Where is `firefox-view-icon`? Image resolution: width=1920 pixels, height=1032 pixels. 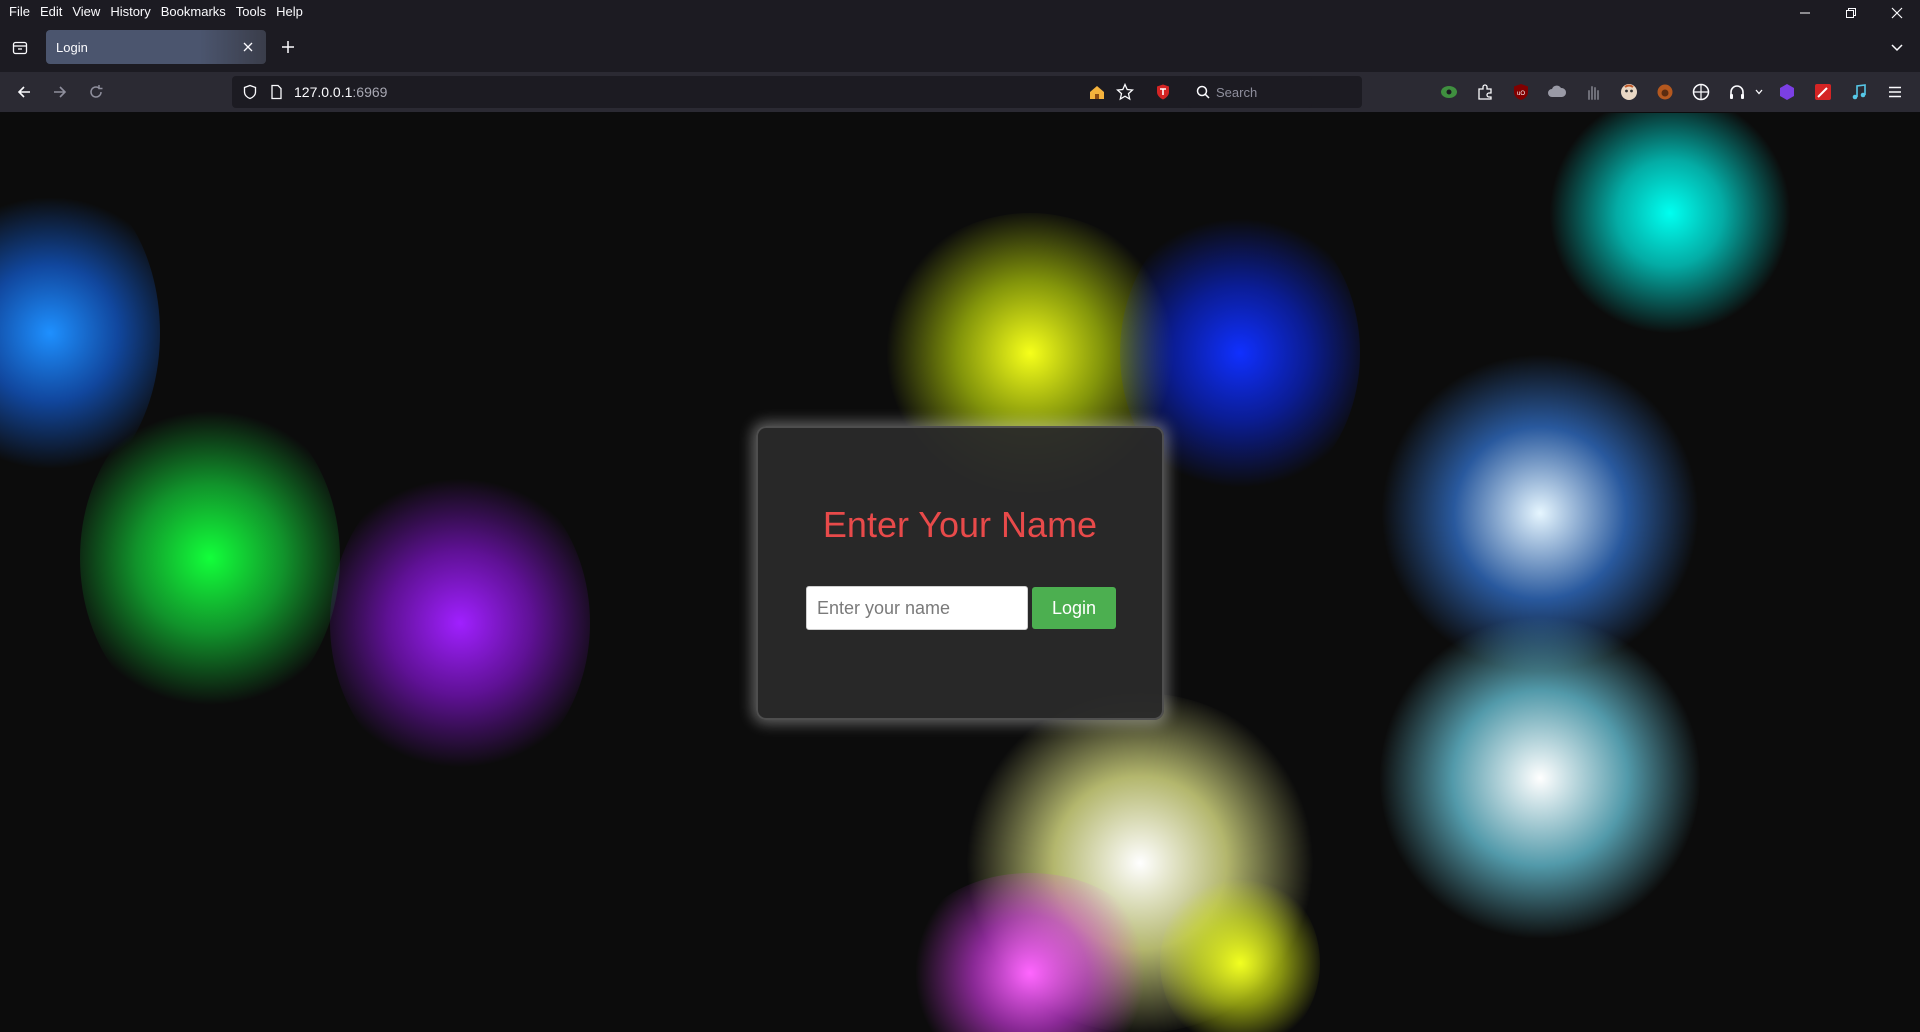
firefox-view-icon is located at coordinates (20, 48).